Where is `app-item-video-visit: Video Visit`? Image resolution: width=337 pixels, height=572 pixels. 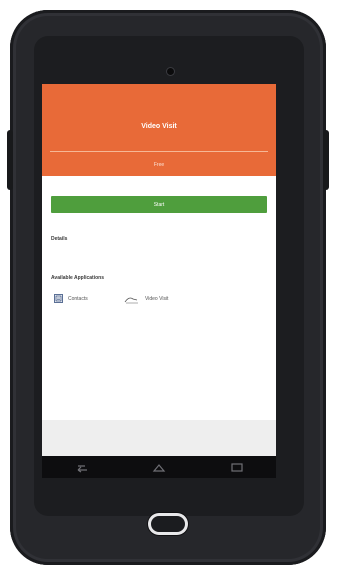 app-item-video-visit: Video Visit is located at coordinates (146, 299).